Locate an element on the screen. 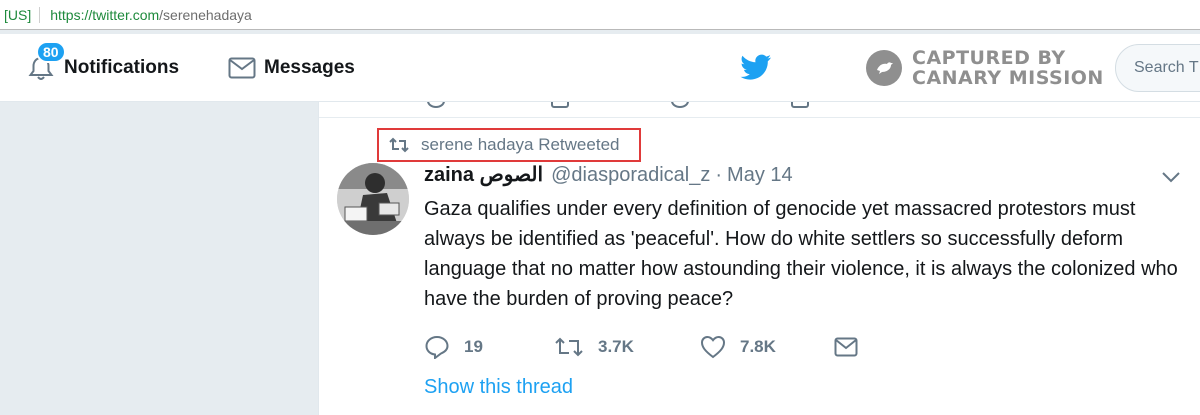  retweet-context-label: serene hadaya Retweeted is located at coordinates (520, 144).